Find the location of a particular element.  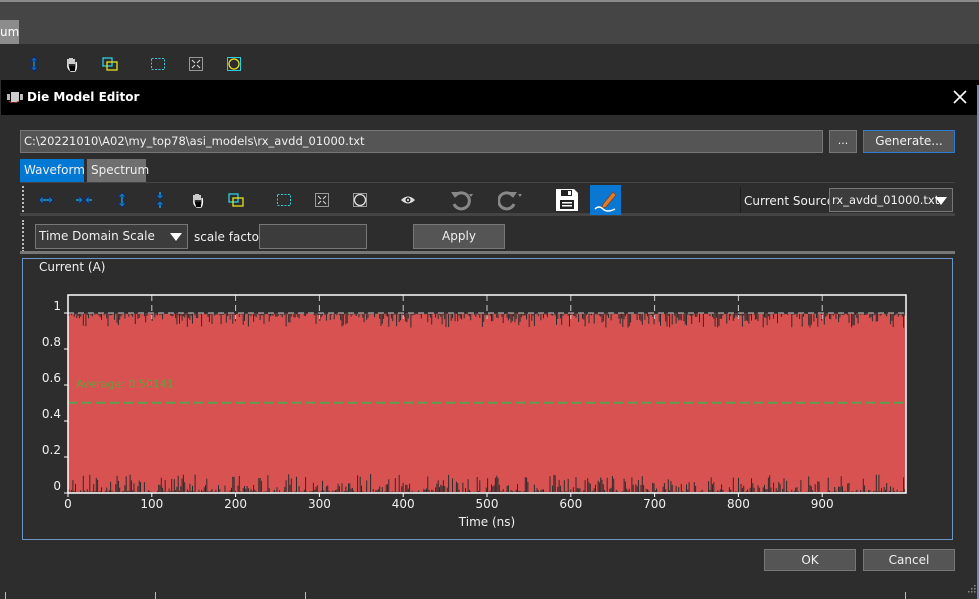

y-tick-label: 0.2 is located at coordinates (51, 450).